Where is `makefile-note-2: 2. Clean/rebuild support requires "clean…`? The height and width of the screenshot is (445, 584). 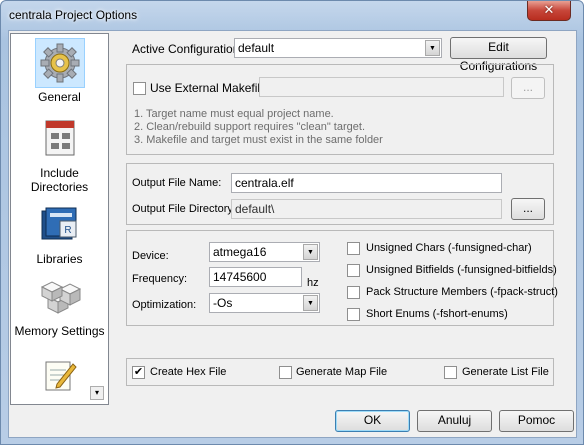 makefile-note-2: 2. Clean/rebuild support requires "clean… is located at coordinates (249, 127).